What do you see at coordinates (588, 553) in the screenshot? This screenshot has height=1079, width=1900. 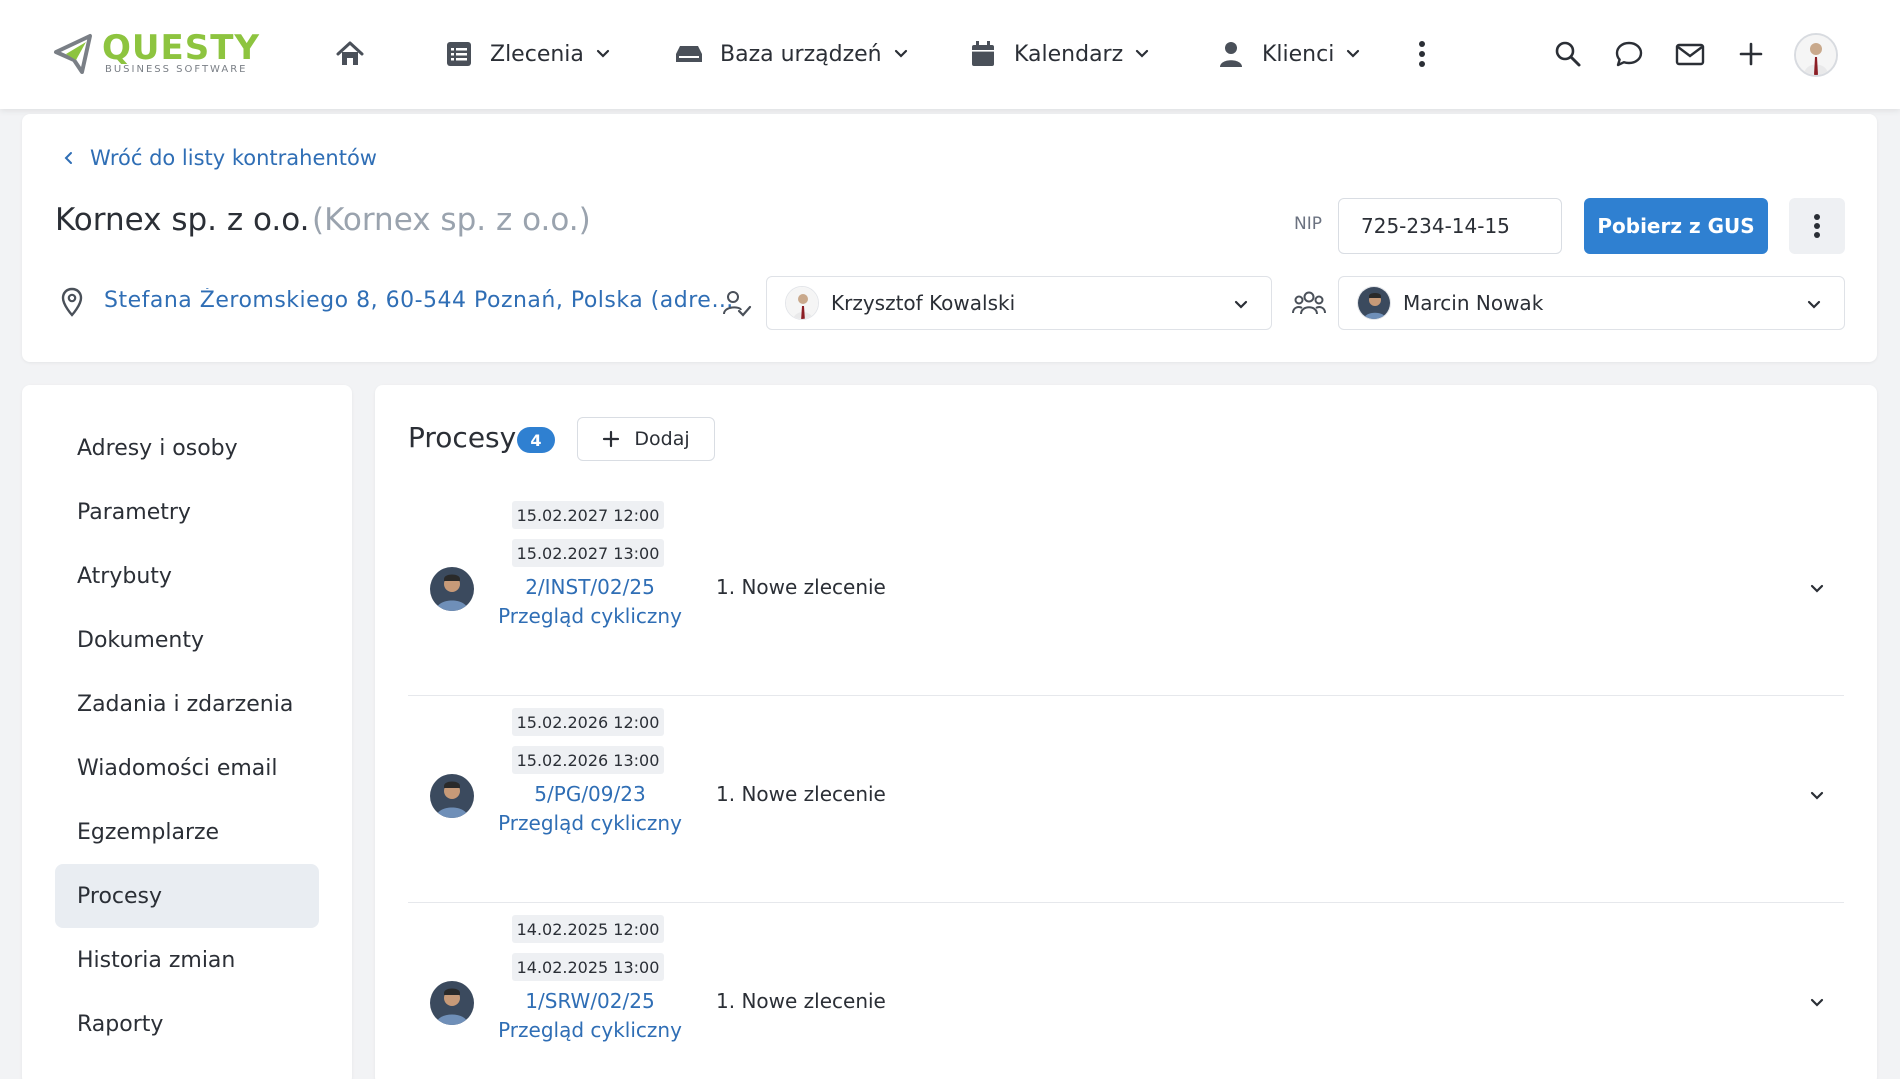 I see `end-date: 15.02.2027 13:00` at bounding box center [588, 553].